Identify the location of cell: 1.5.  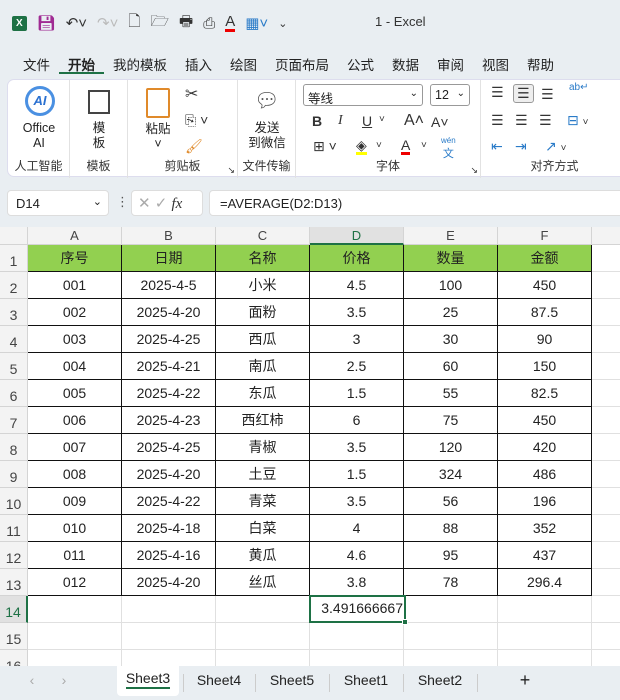
(357, 393).